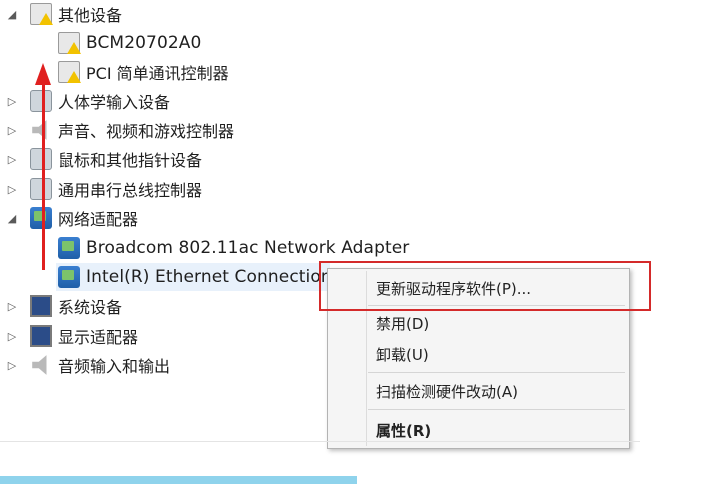  What do you see at coordinates (130, 190) in the screenshot?
I see `tree-item-label: 通用串行总线控制器` at bounding box center [130, 190].